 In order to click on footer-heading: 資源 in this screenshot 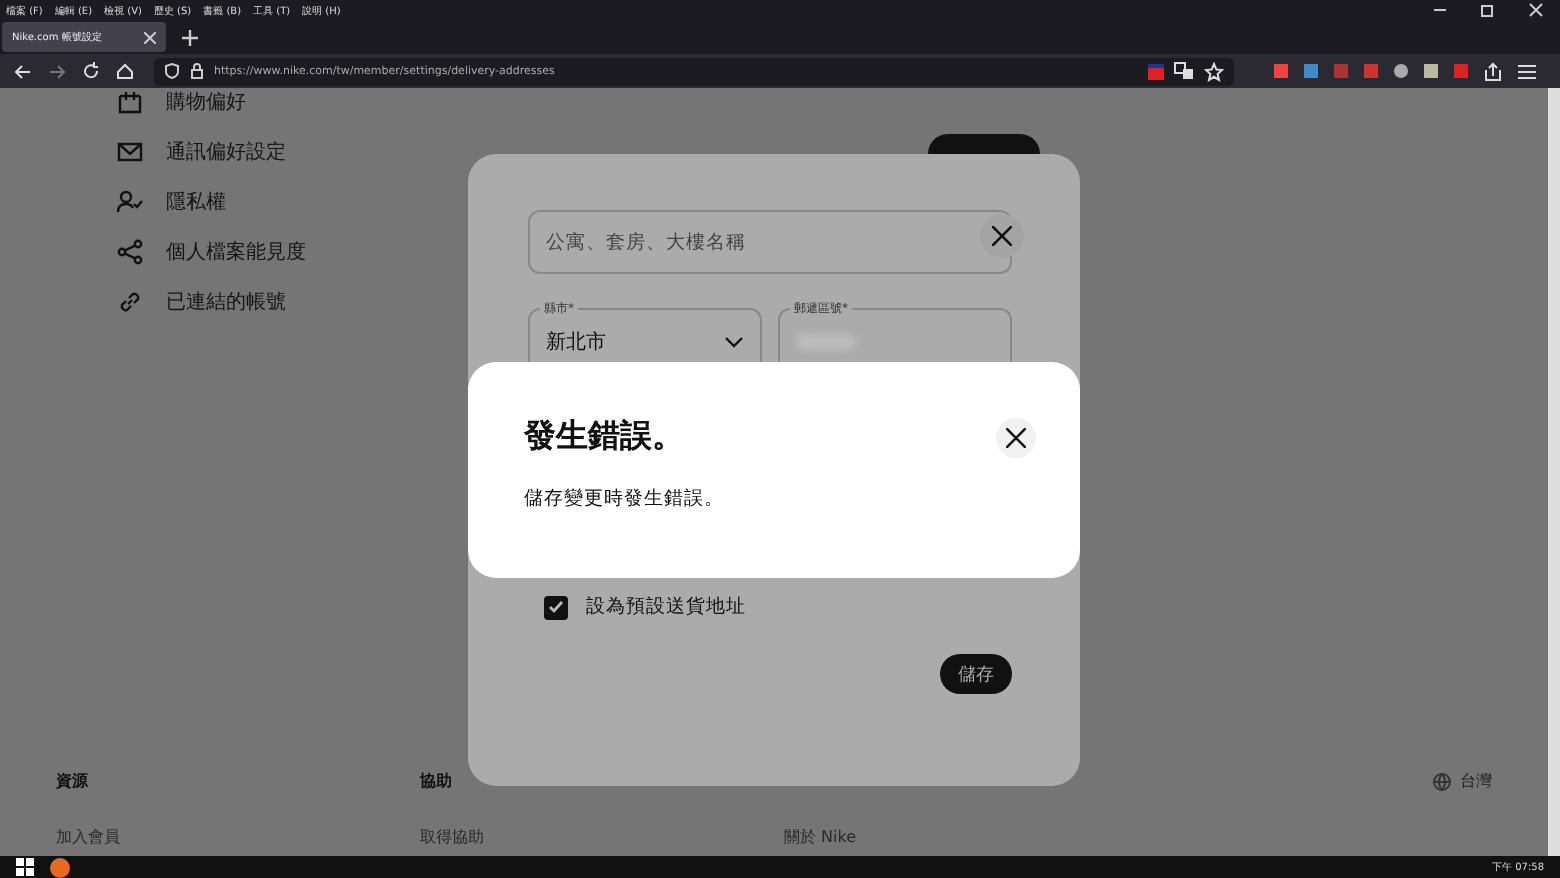, I will do `click(73, 781)`.